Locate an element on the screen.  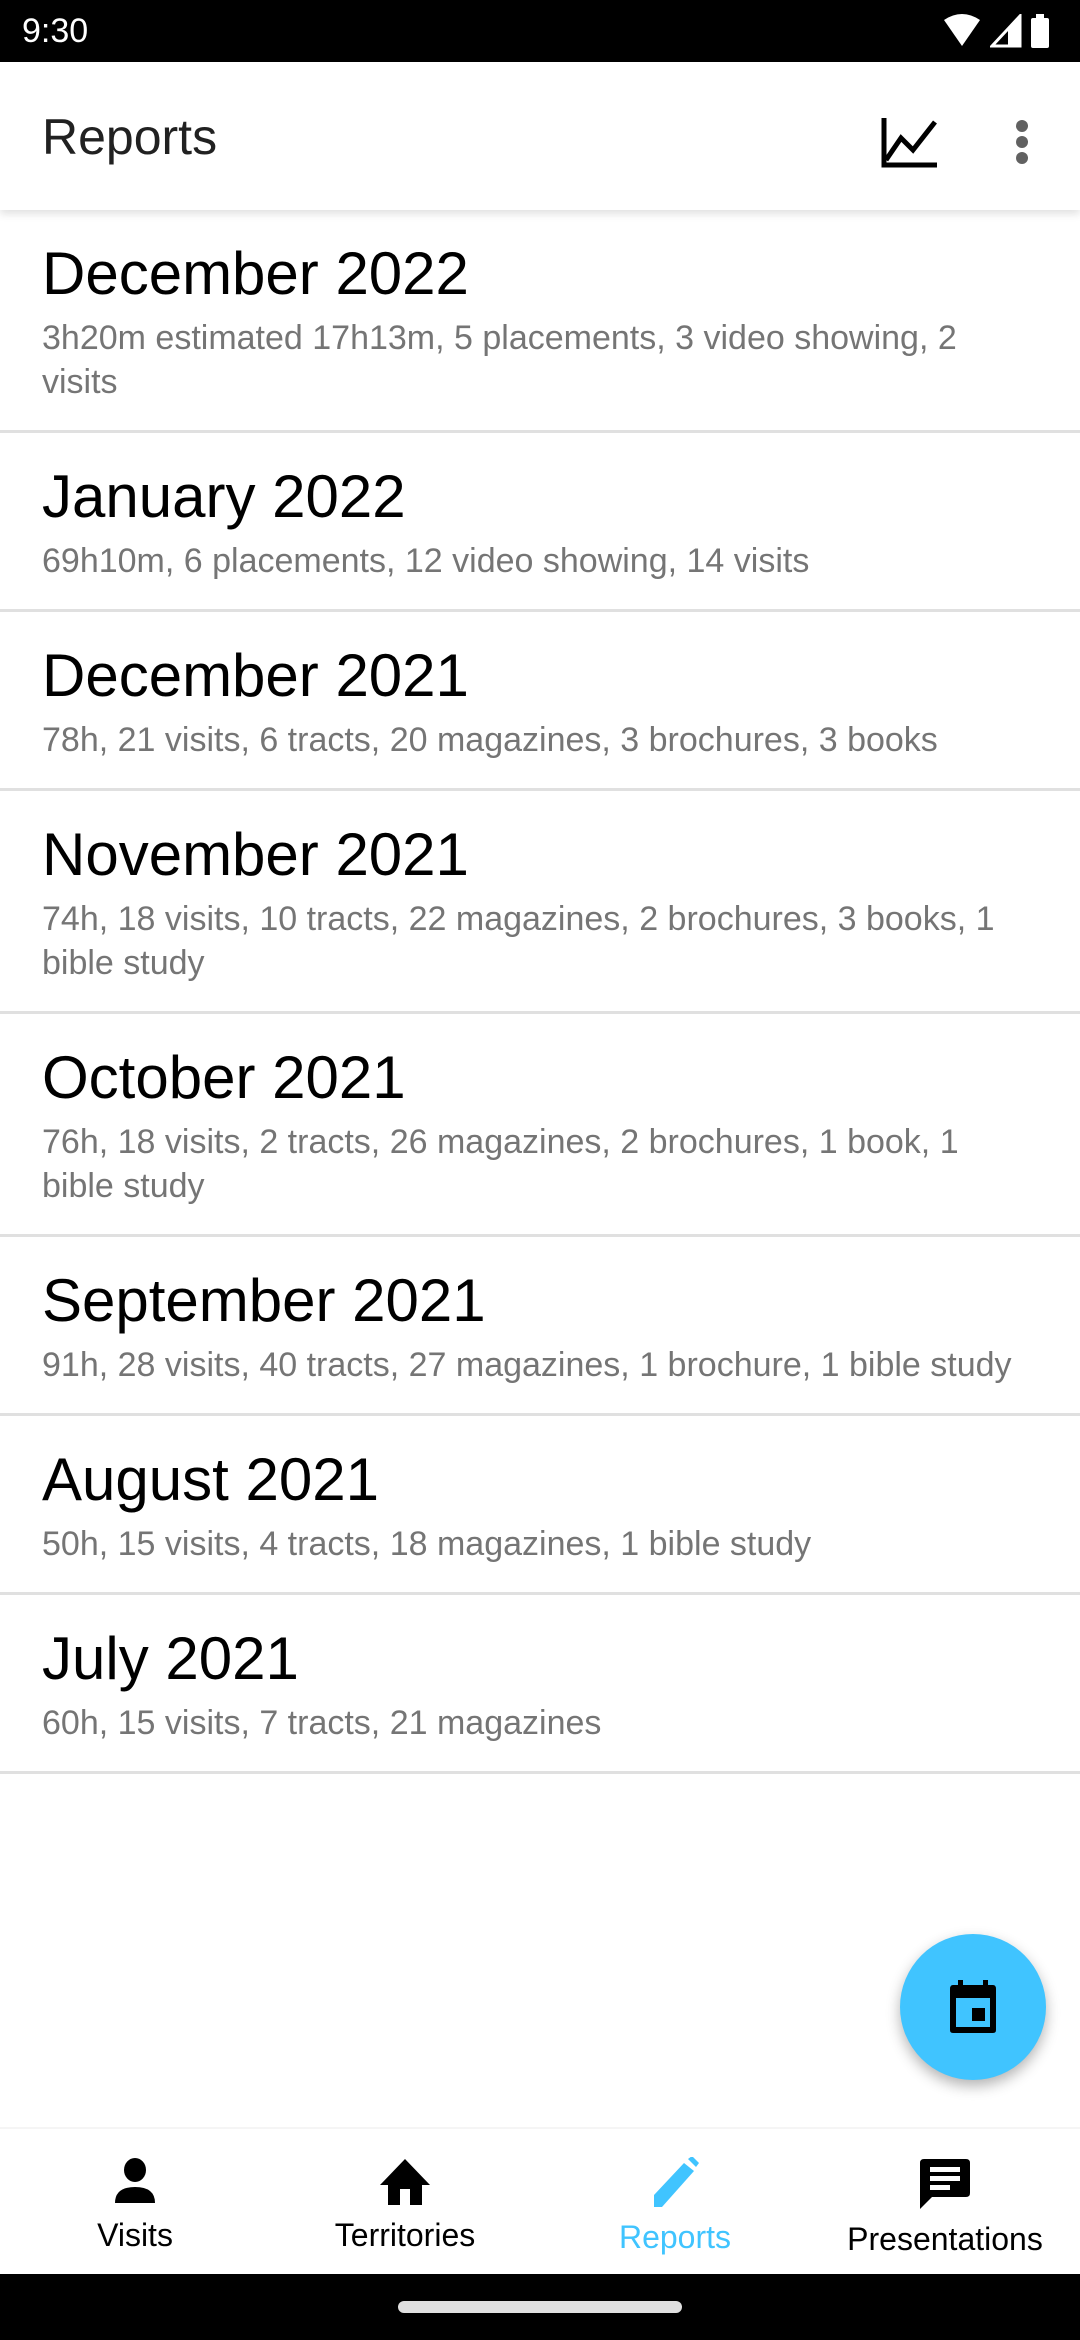
nav-reports-label: Reports is located at coordinates (675, 2237).